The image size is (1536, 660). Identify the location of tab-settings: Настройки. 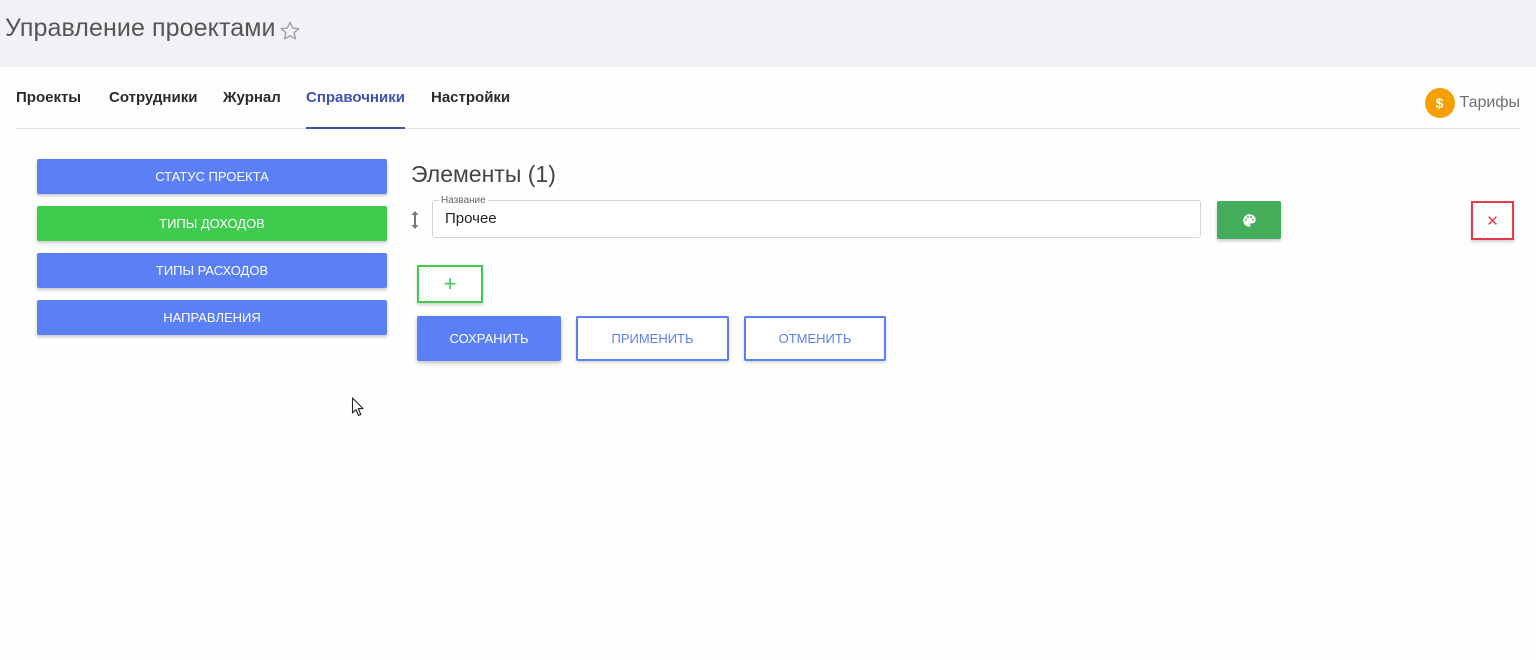
(470, 98).